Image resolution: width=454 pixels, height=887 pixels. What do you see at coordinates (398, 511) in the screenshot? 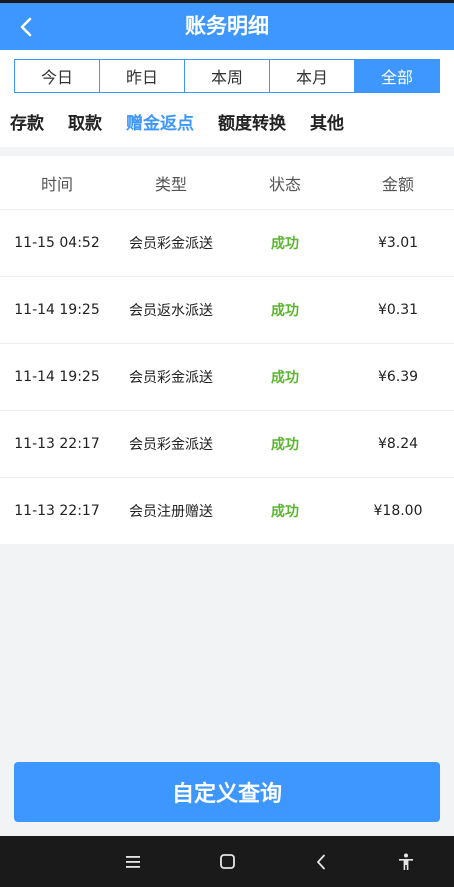
I see `row-amount: ¥18.00` at bounding box center [398, 511].